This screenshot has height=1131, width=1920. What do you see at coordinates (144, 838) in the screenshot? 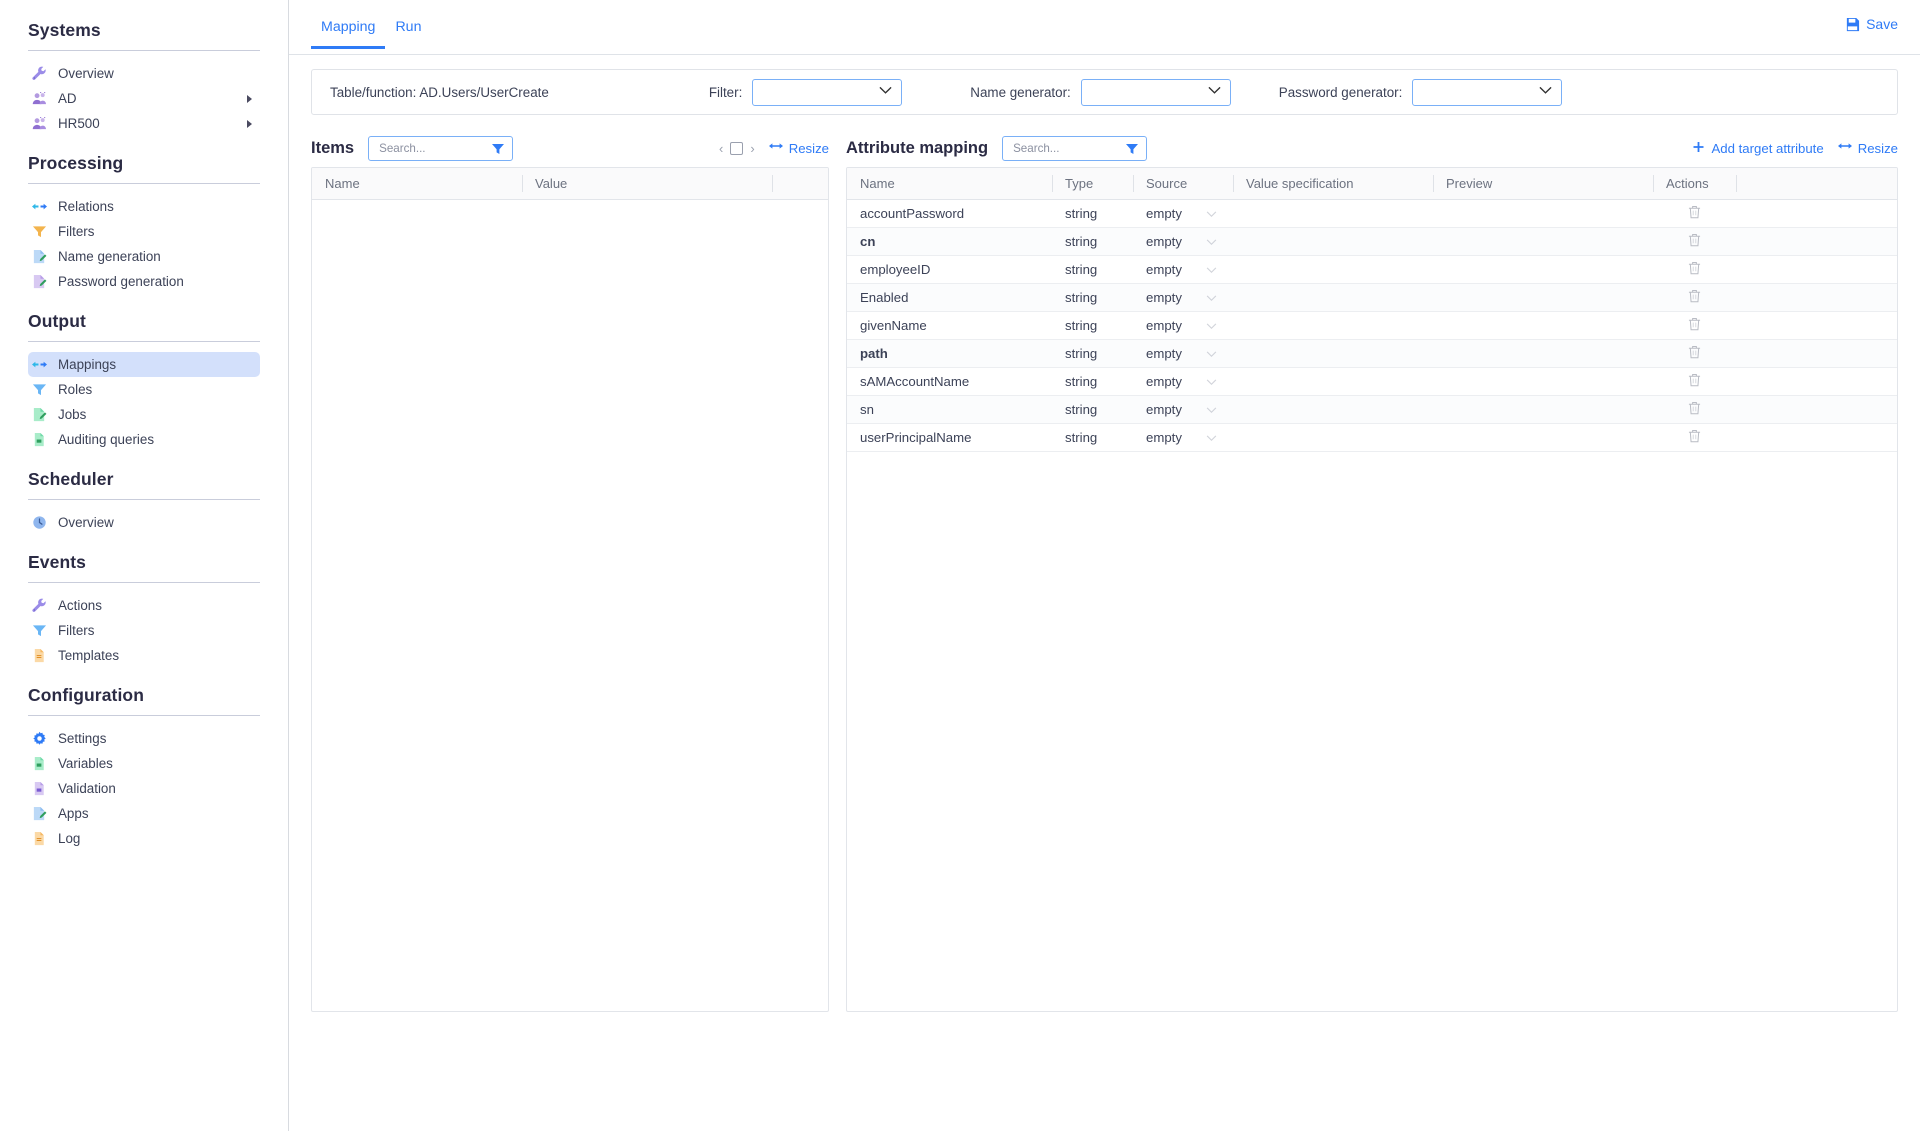
I see `sidebar-item-log: Log` at bounding box center [144, 838].